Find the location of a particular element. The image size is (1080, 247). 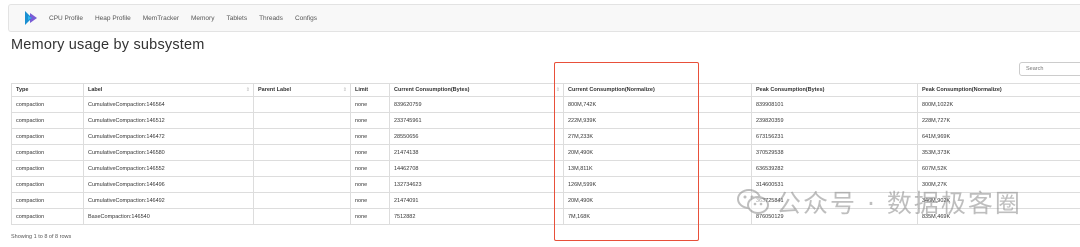

cell-current-normalize: 800M,742K is located at coordinates (657, 104).